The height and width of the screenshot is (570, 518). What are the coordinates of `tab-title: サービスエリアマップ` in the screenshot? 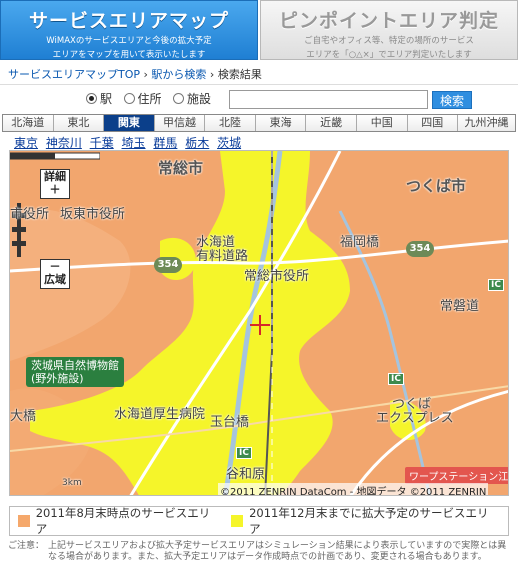 It's located at (128, 21).